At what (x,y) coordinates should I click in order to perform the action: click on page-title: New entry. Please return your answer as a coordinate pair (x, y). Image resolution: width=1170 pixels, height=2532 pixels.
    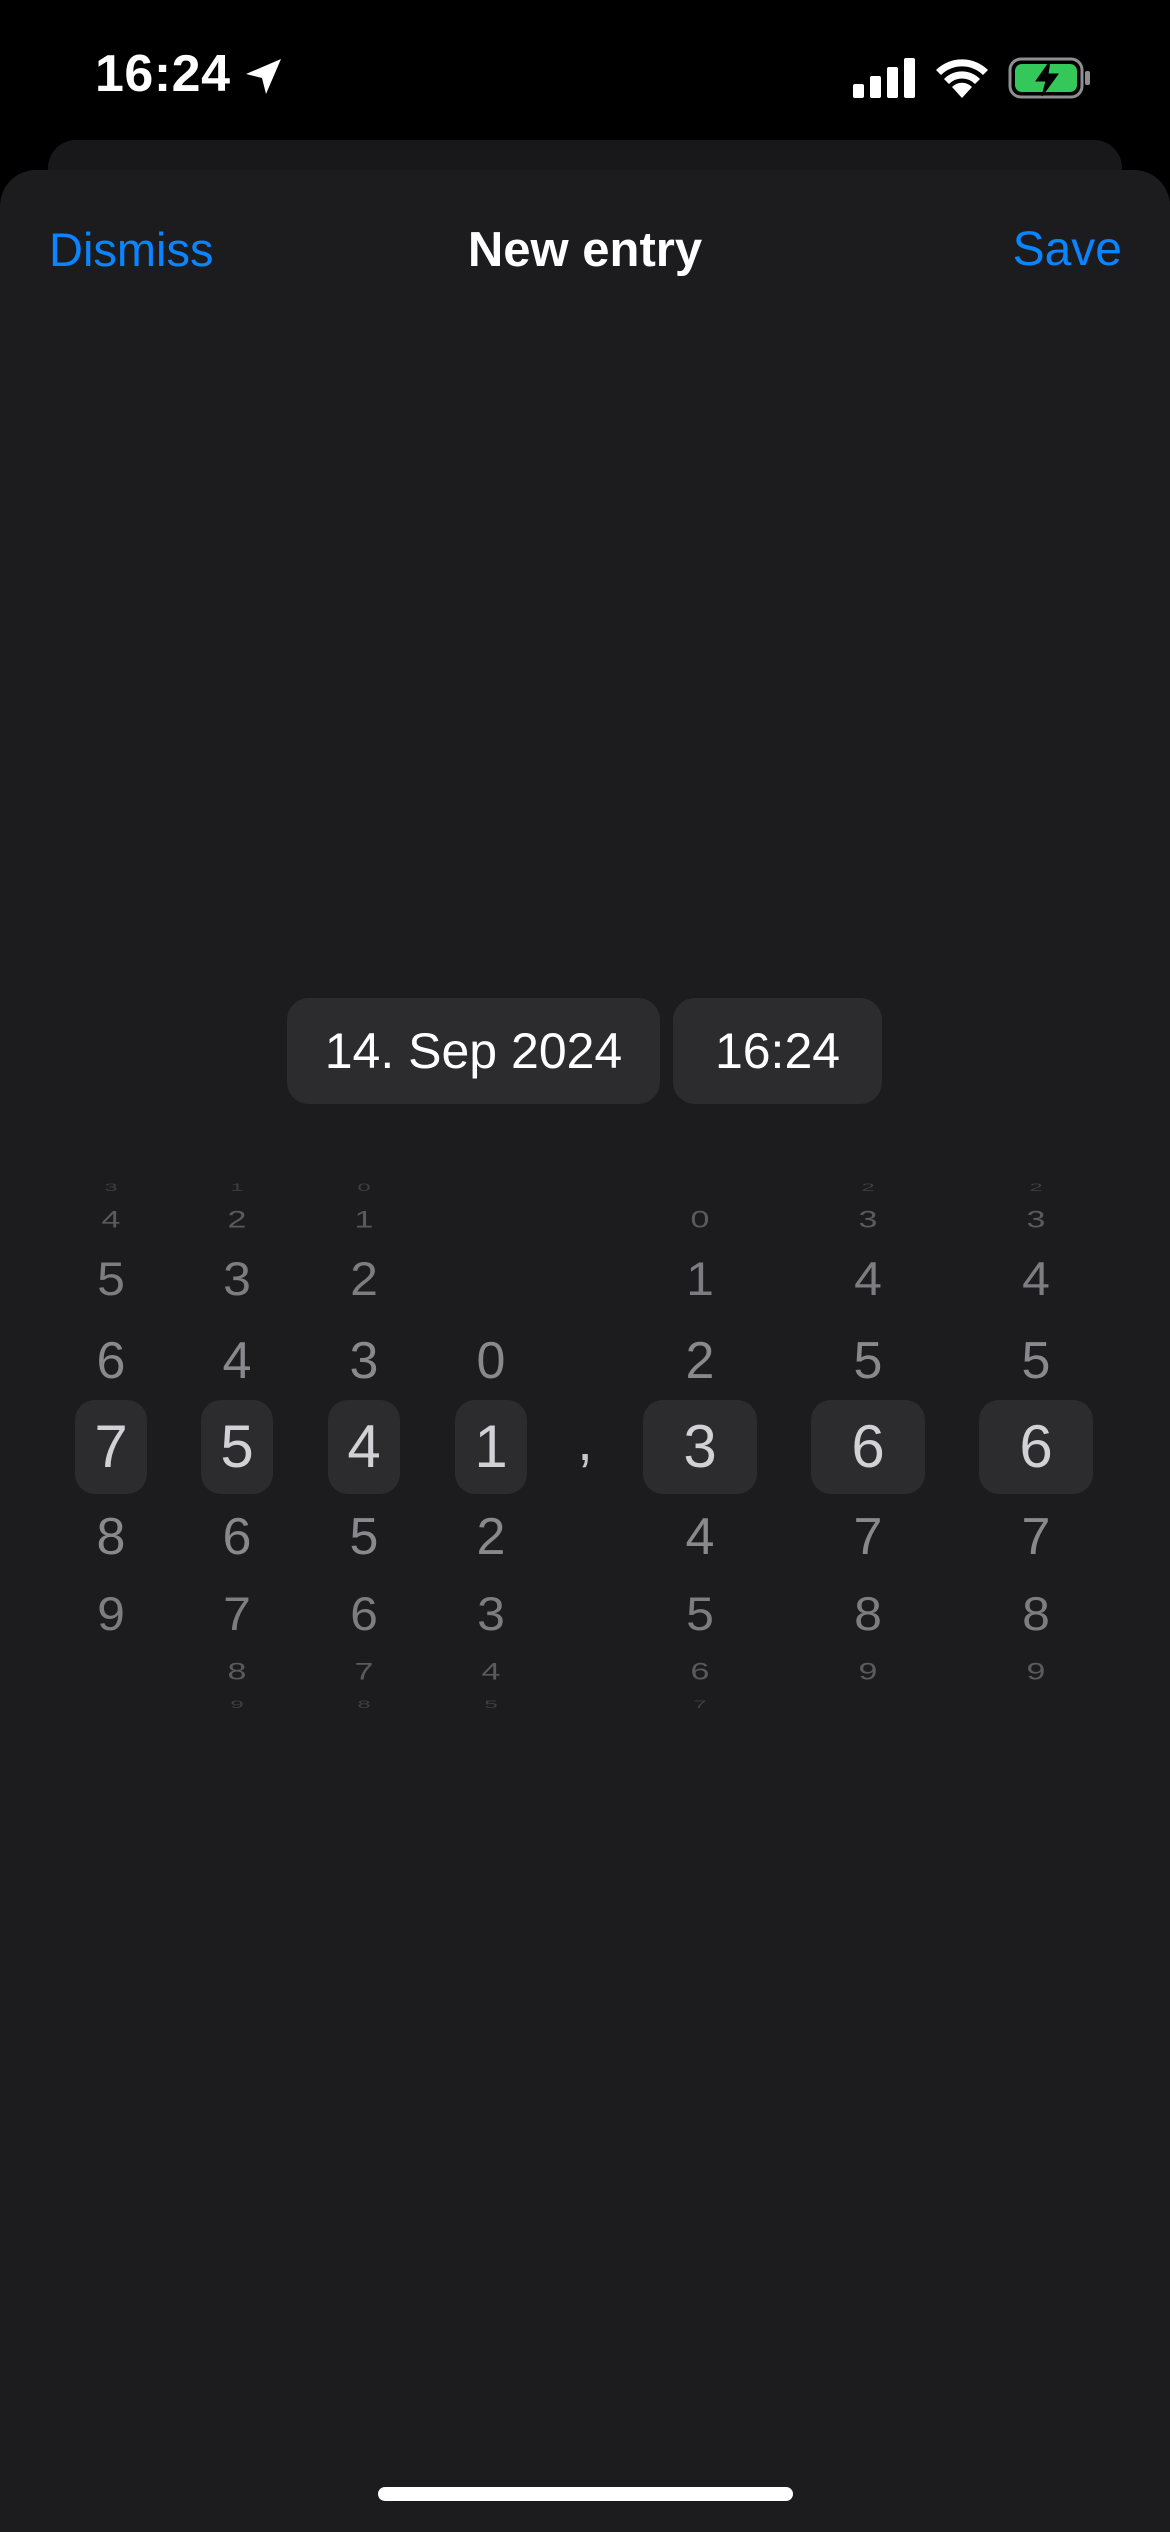
    Looking at the image, I should click on (585, 250).